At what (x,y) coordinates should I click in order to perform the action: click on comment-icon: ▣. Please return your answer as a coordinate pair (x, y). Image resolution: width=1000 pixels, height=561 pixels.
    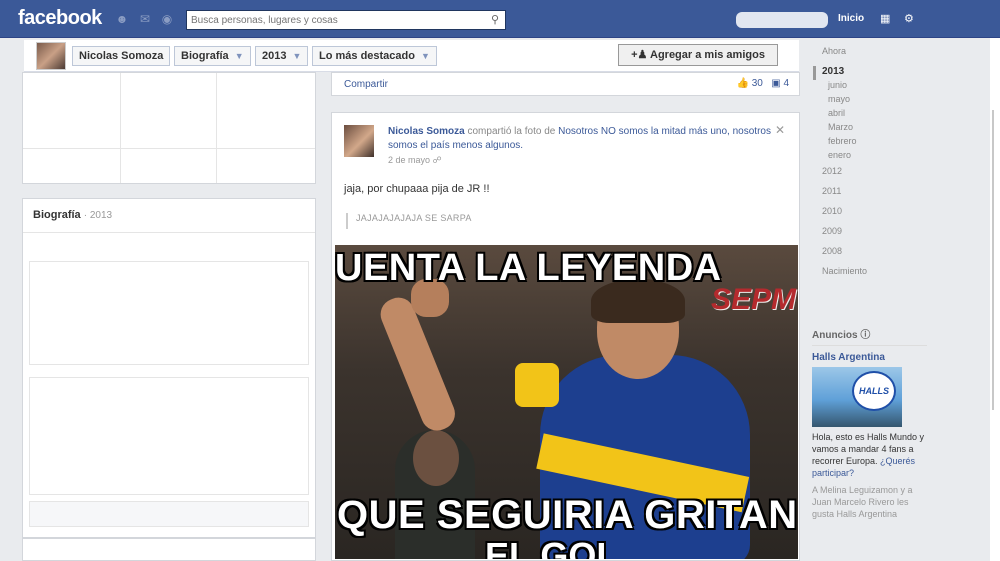
    Looking at the image, I should click on (775, 83).